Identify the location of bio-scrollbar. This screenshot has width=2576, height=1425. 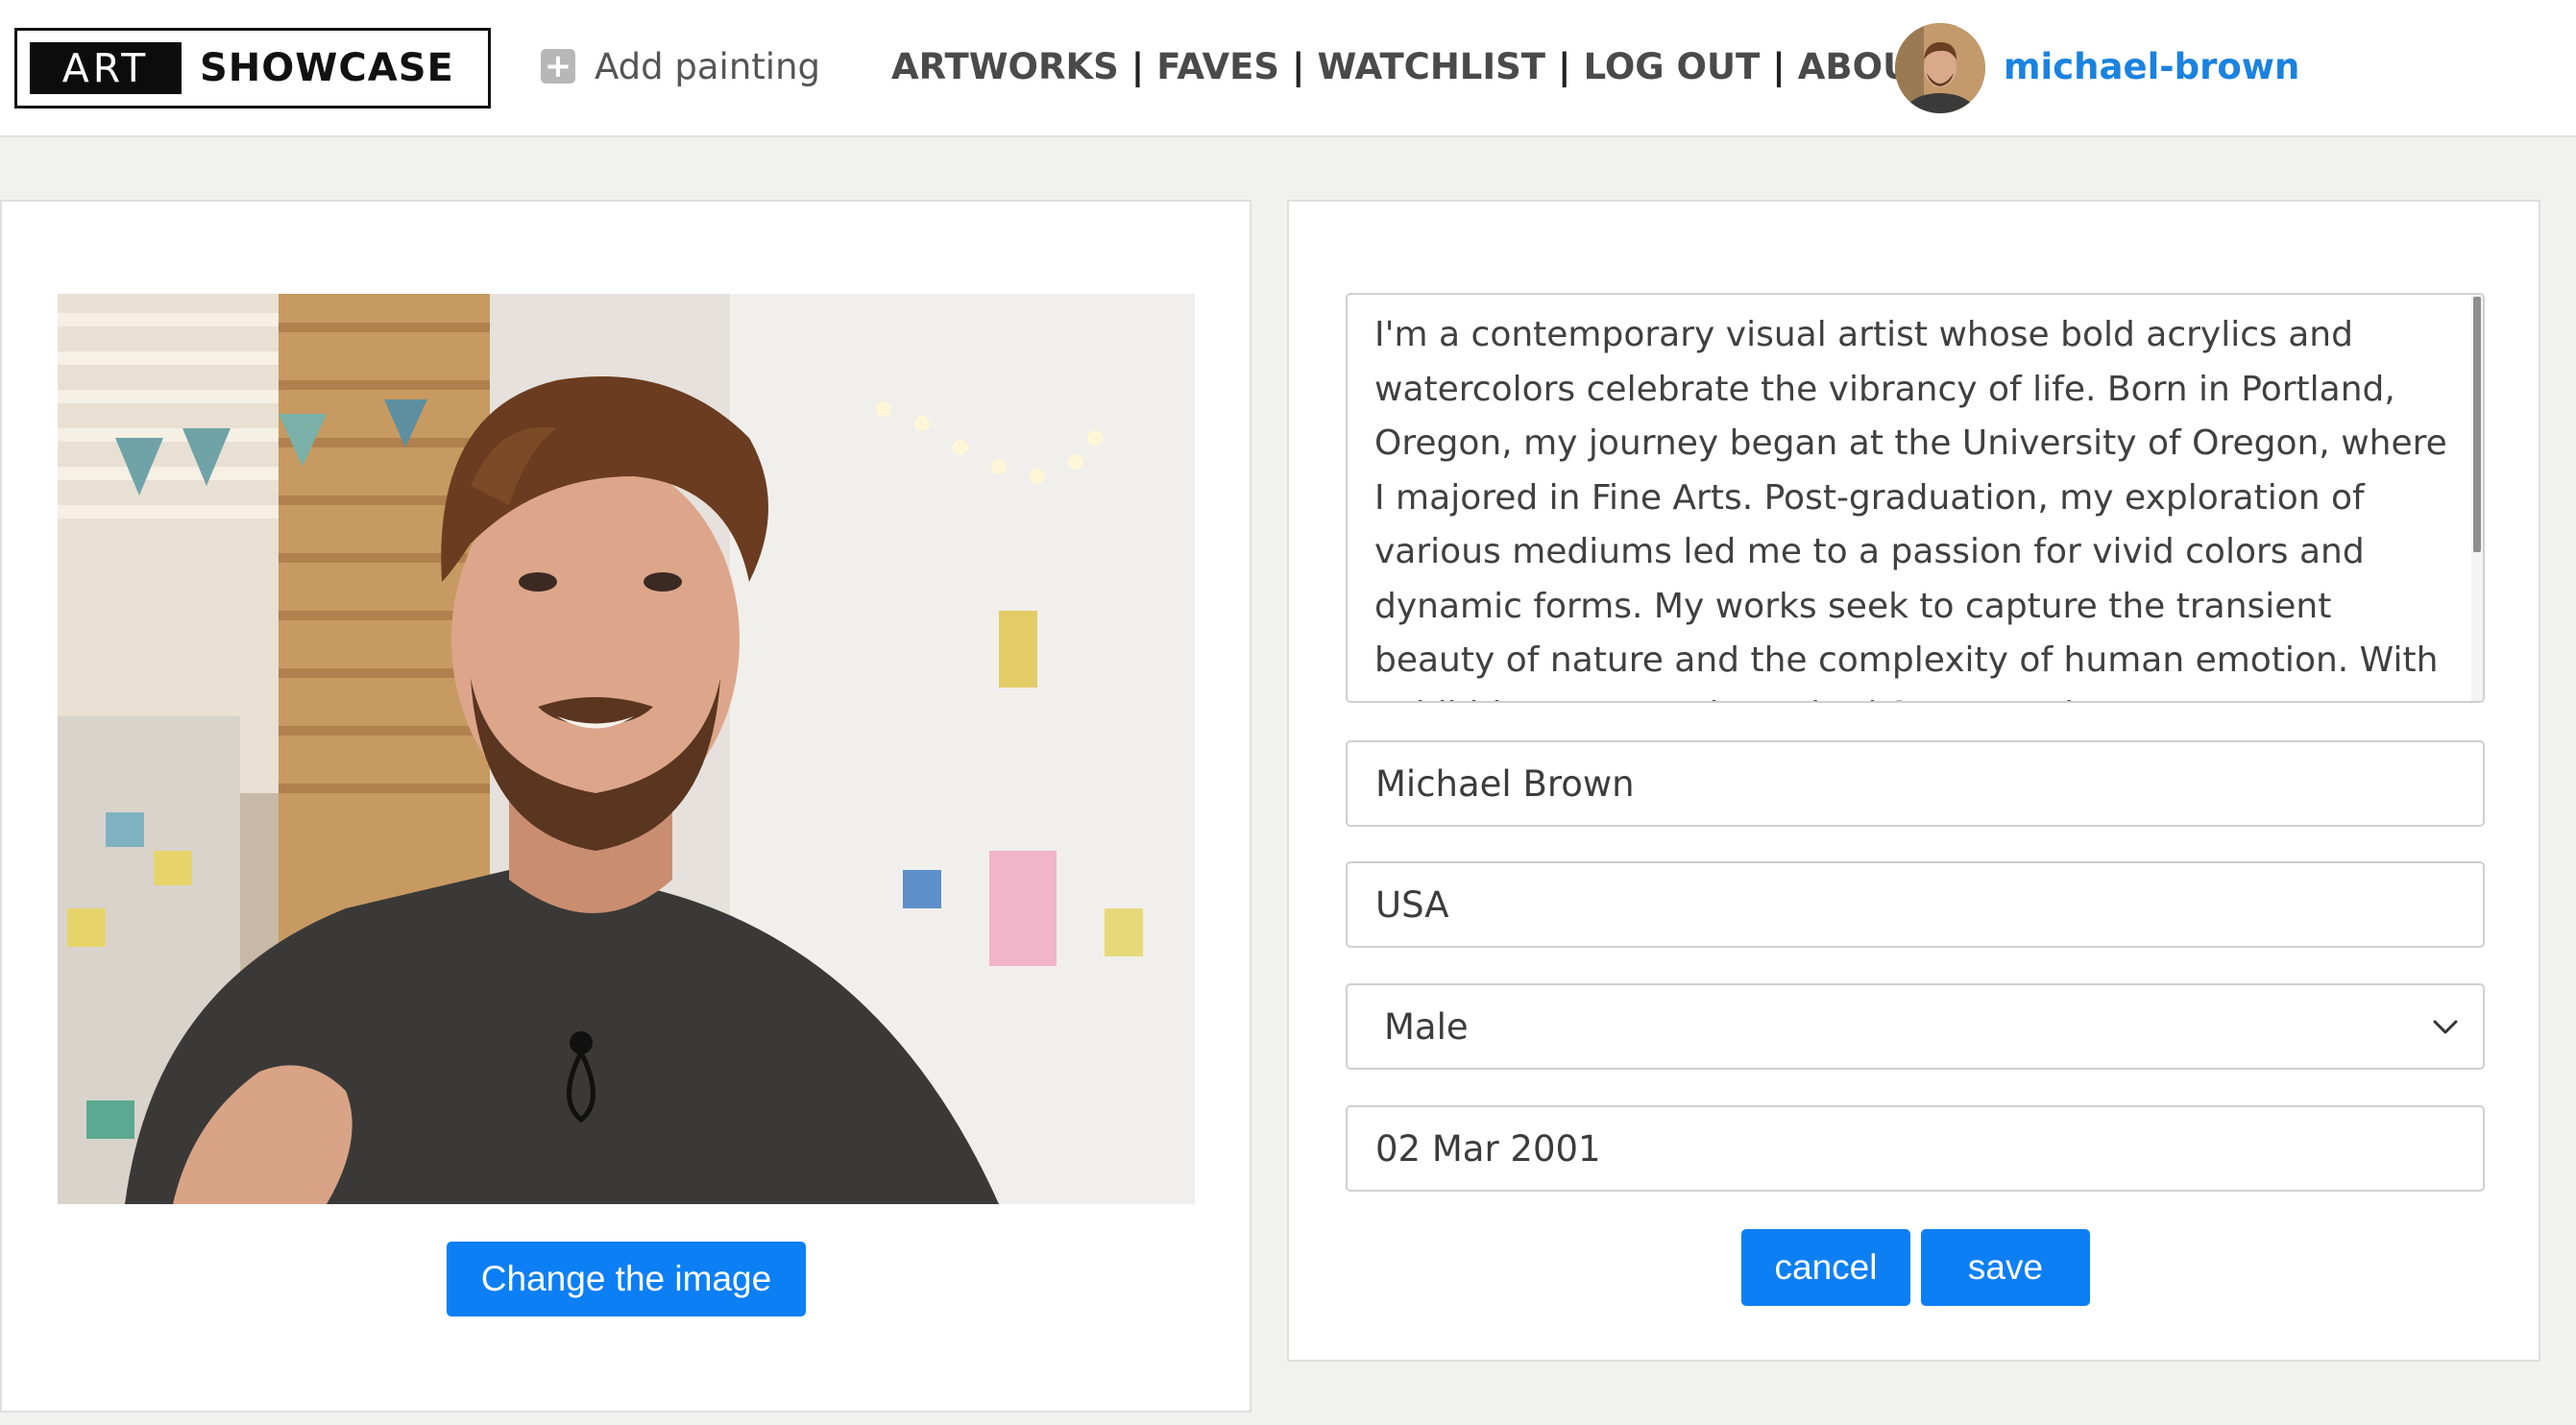
(2477, 498).